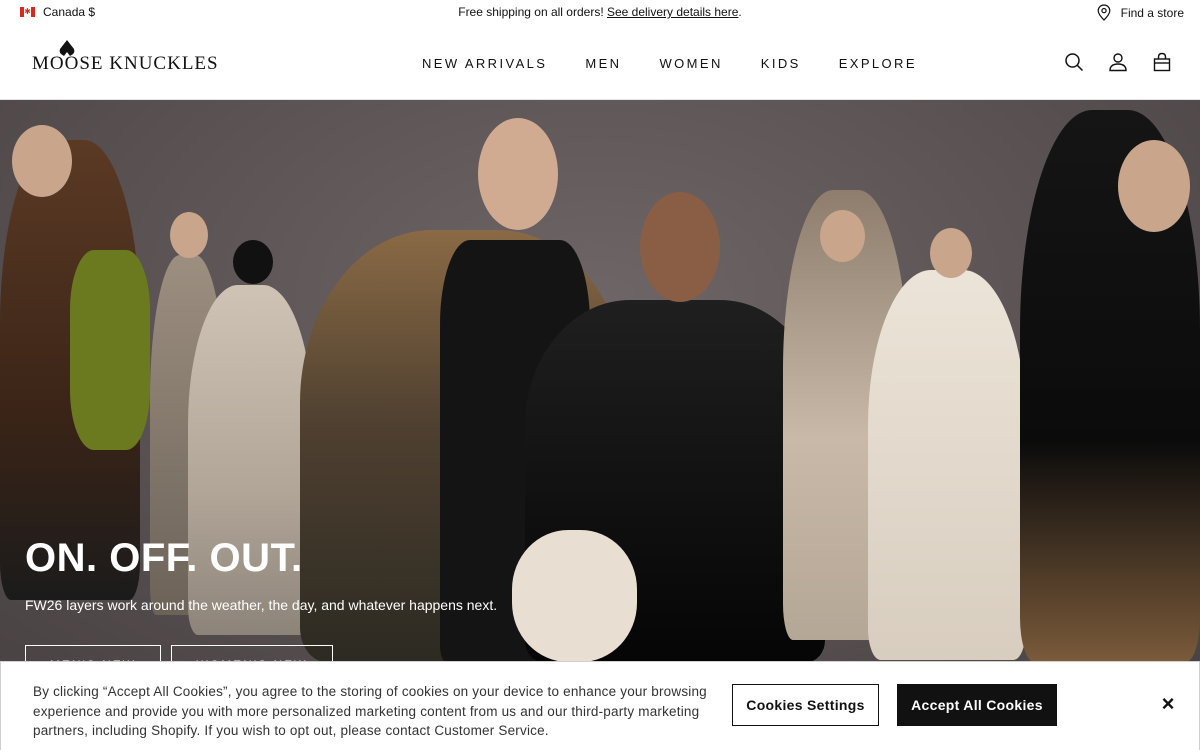  Describe the element at coordinates (805, 705) in the screenshot. I see `cookies-settings-button: Cookies Settings` at that location.